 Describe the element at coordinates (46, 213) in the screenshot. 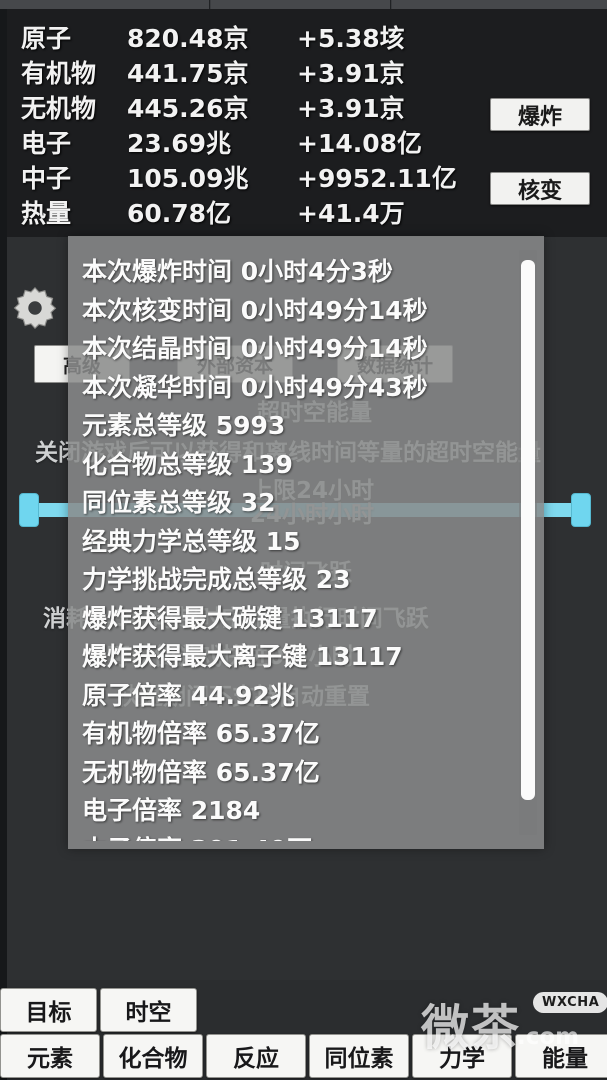

I see `resource-name: 热量` at that location.